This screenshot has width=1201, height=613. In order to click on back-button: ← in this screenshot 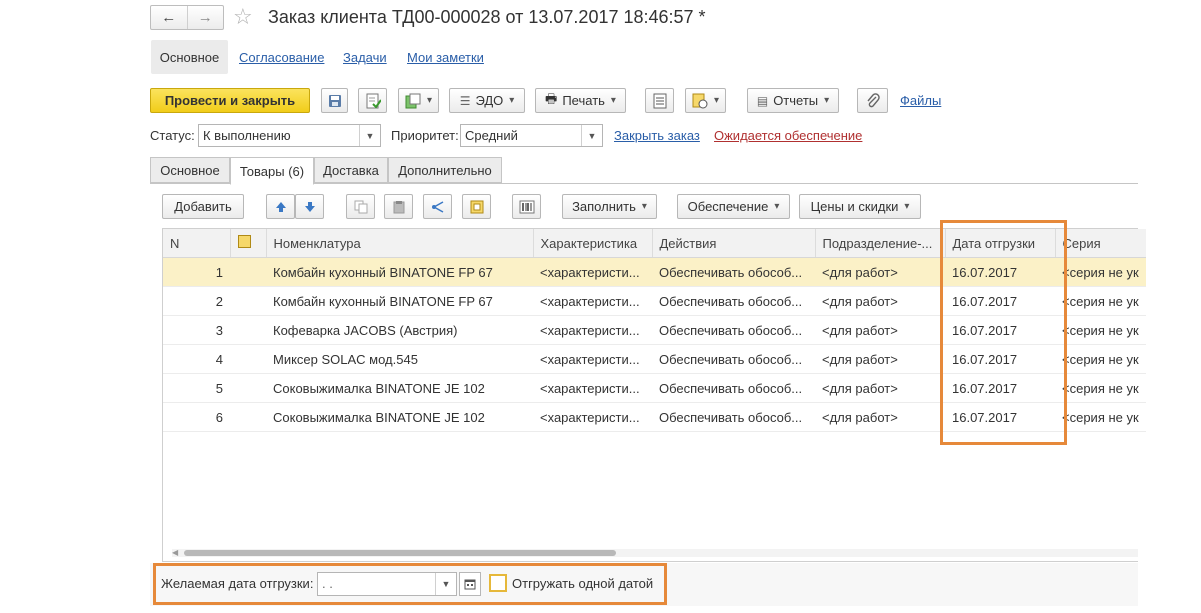, I will do `click(169, 17)`.